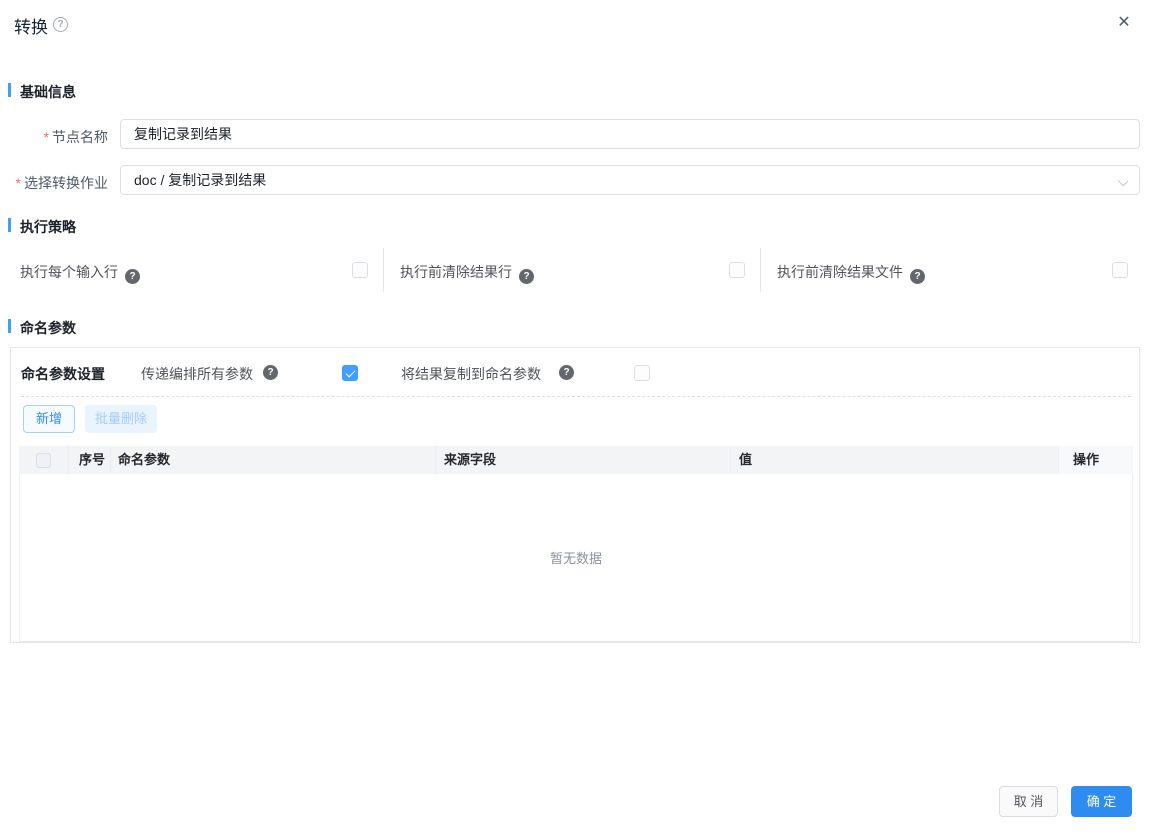 The width and height of the screenshot is (1149, 833). What do you see at coordinates (471, 374) in the screenshot?
I see `copy-result-to-params-label: 将结果复制到命名参数` at bounding box center [471, 374].